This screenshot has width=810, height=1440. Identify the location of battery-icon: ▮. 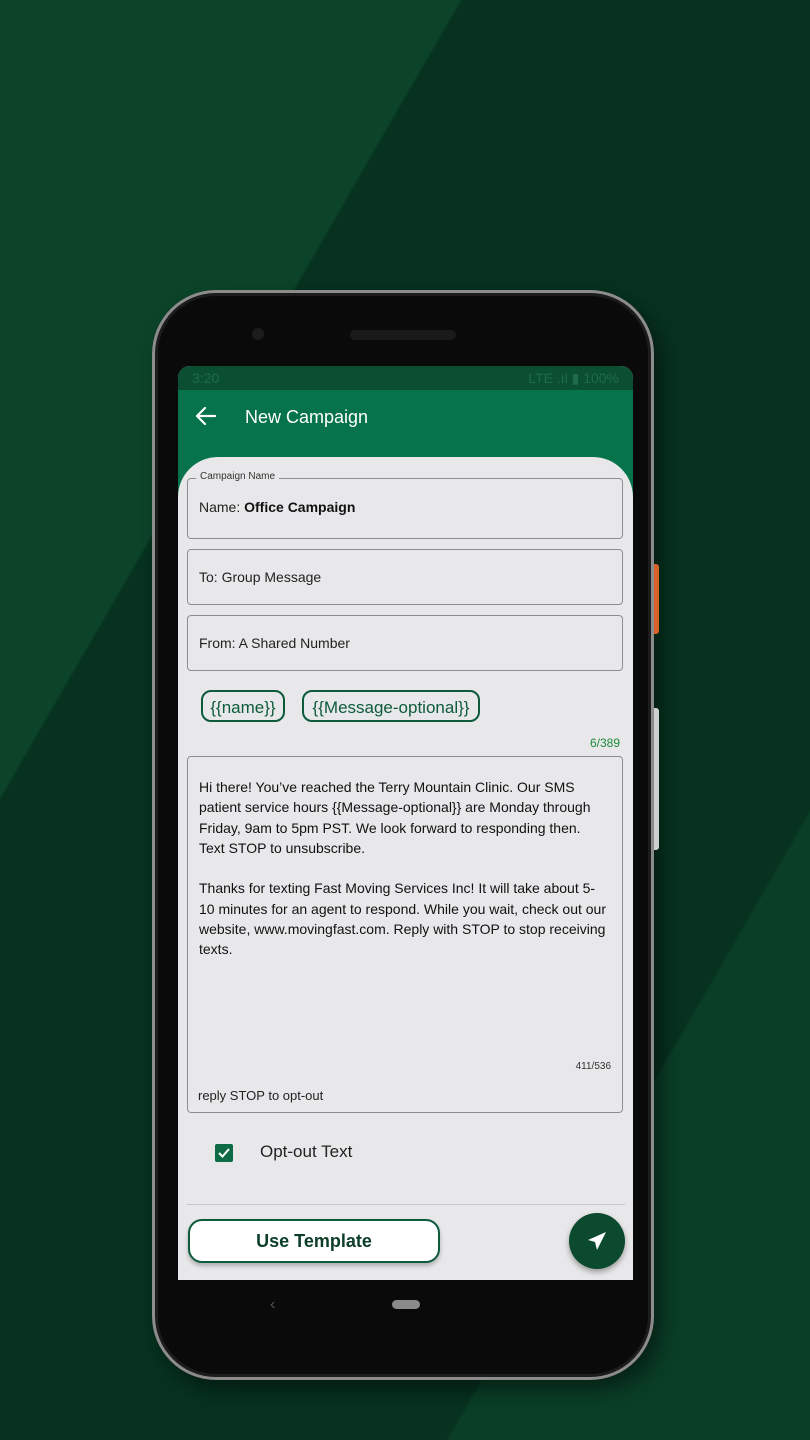
(575, 378).